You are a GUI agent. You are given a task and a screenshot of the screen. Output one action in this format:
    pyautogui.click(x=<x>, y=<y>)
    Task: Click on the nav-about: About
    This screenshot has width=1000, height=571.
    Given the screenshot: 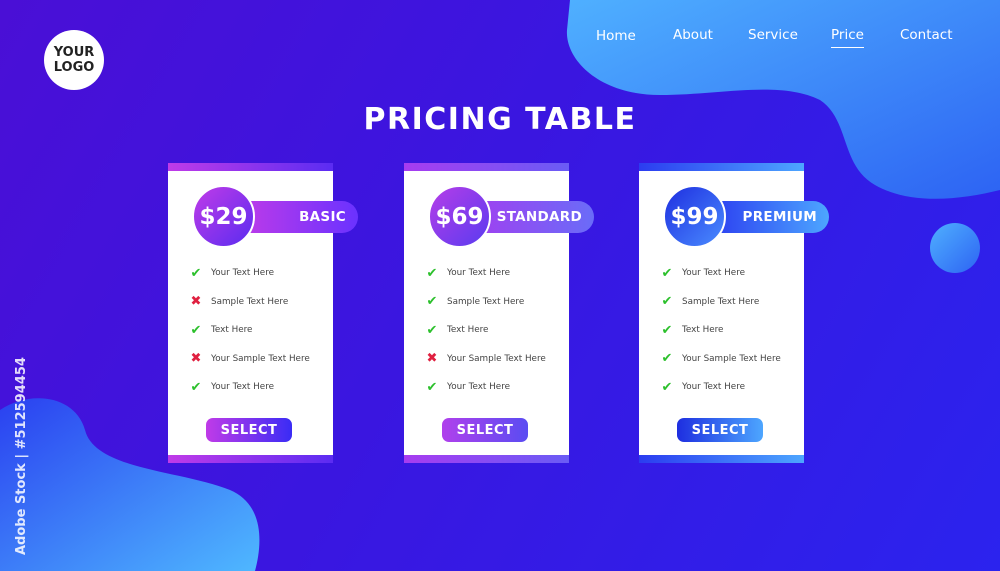 What is the action you would take?
    pyautogui.click(x=693, y=37)
    